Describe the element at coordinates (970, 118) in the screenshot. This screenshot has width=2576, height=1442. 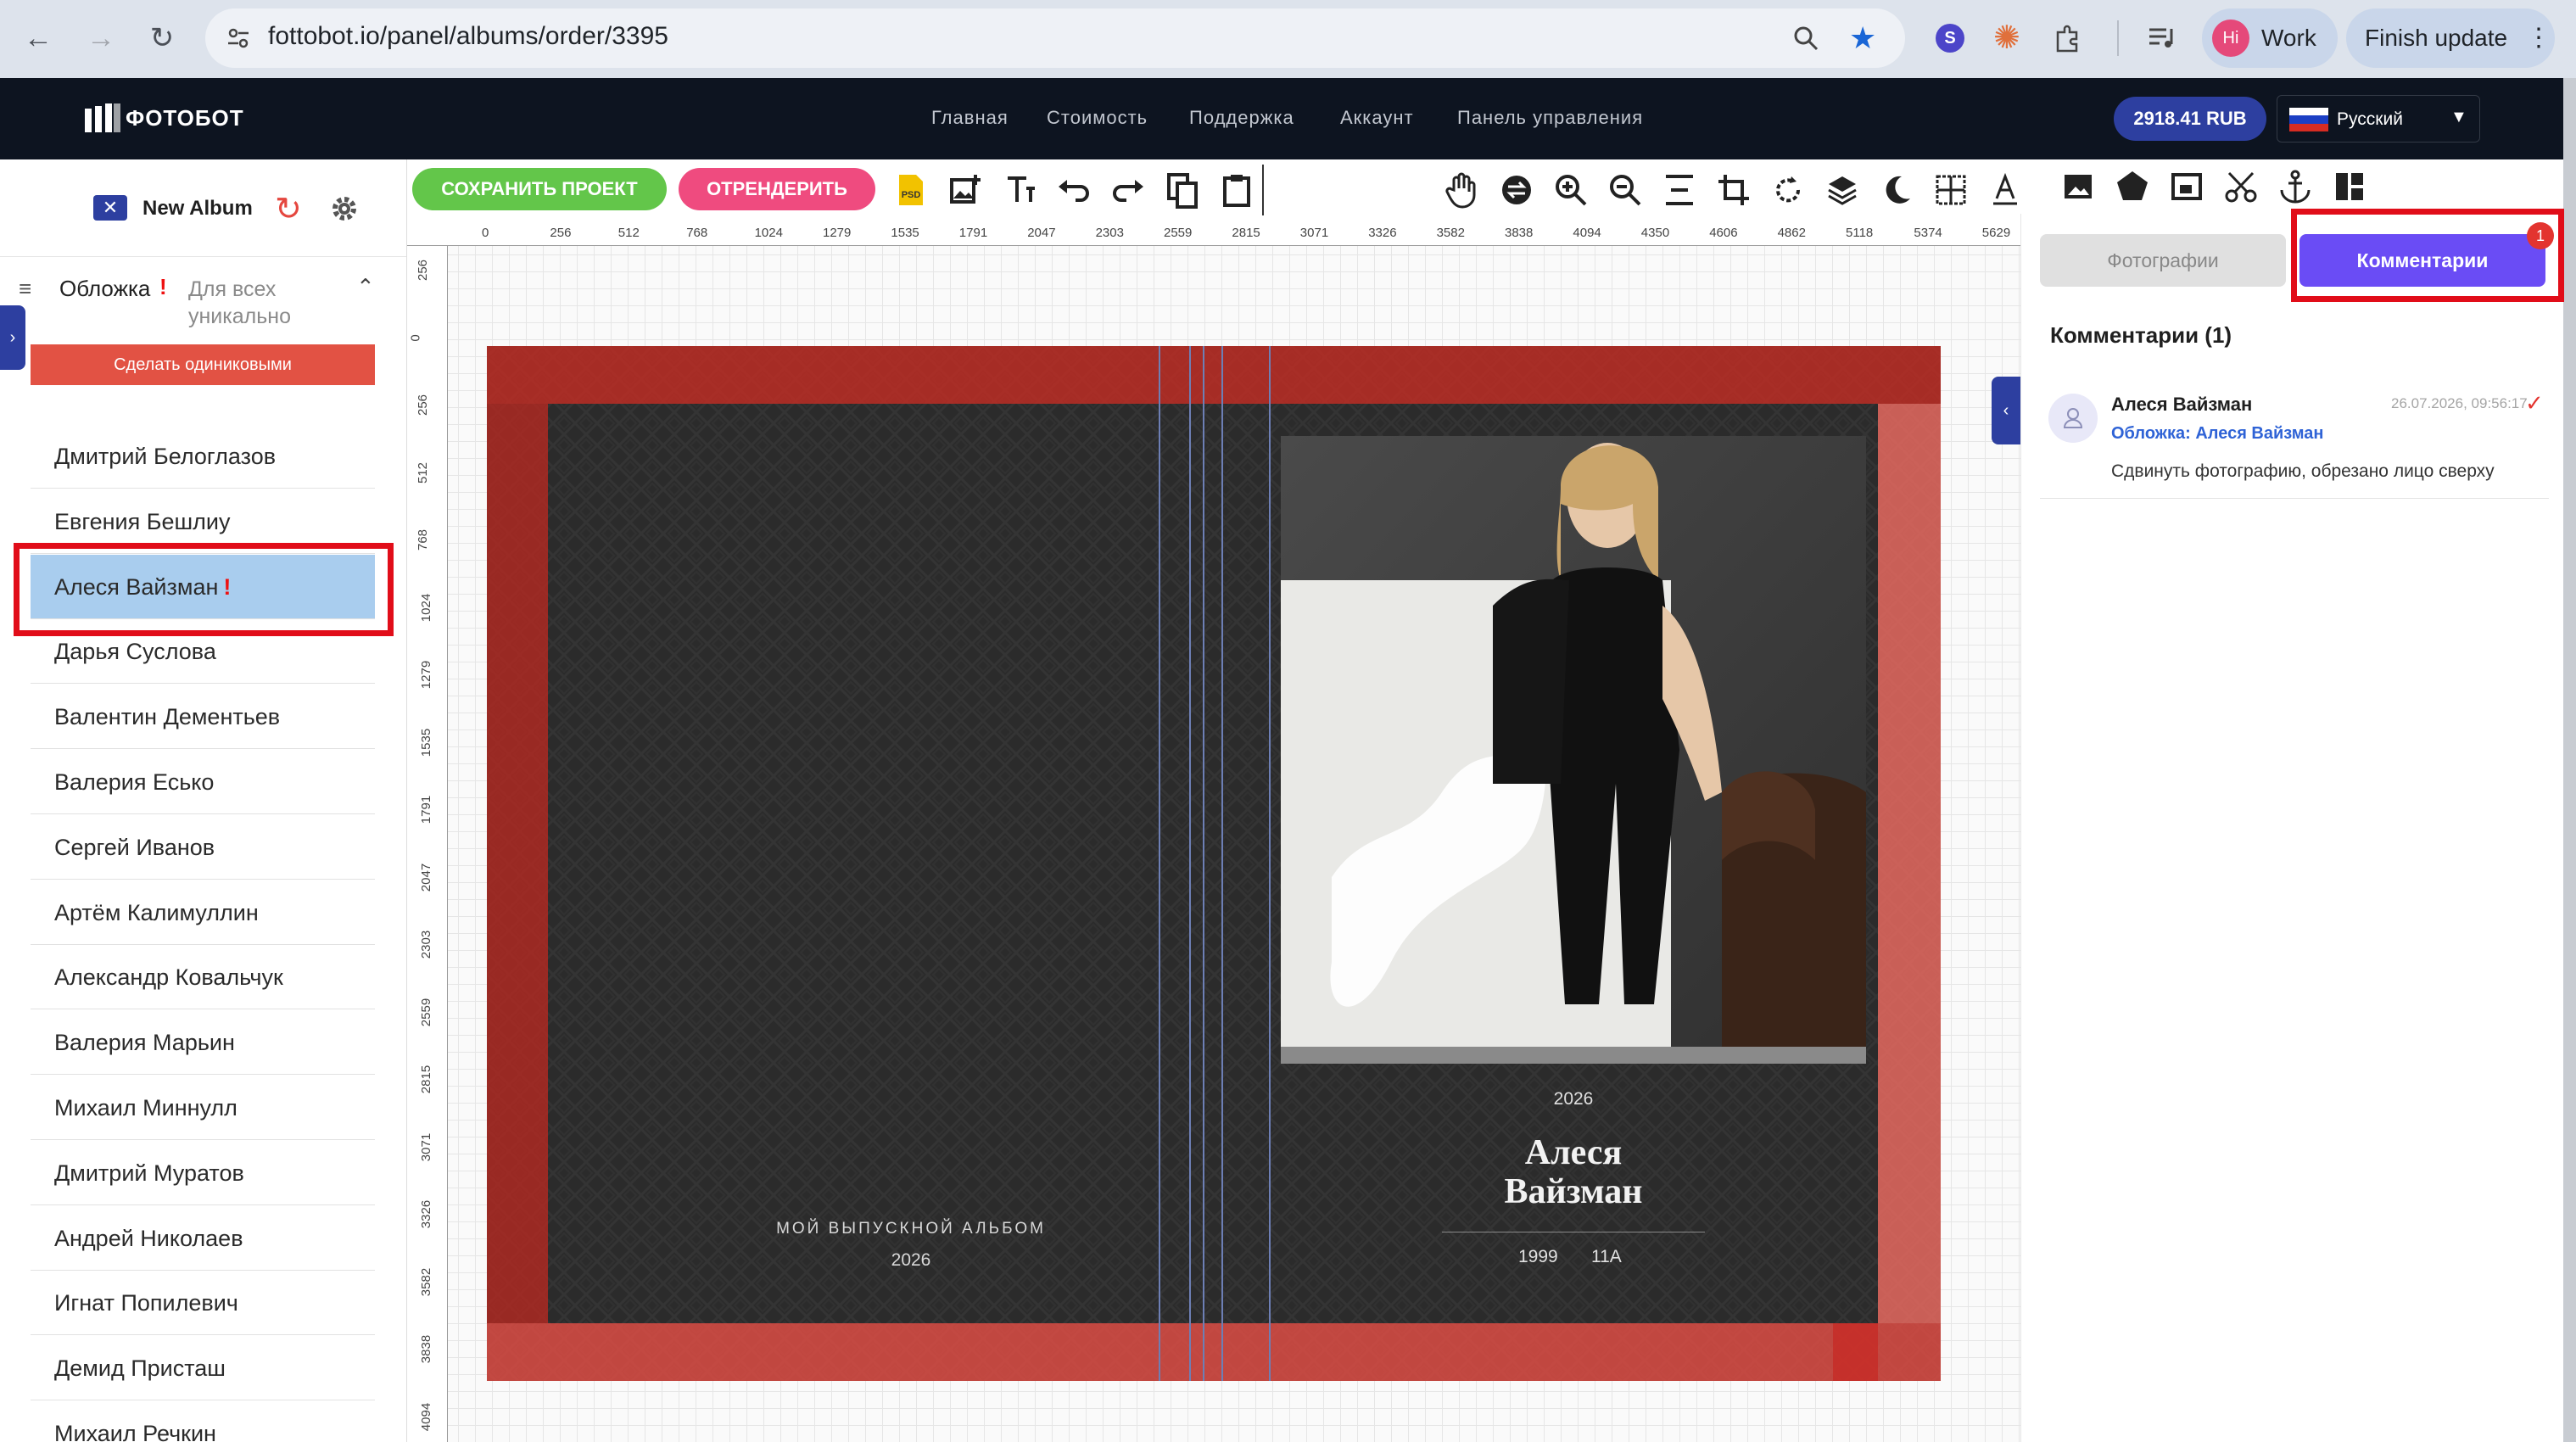
I see `nav-home: Главная` at that location.